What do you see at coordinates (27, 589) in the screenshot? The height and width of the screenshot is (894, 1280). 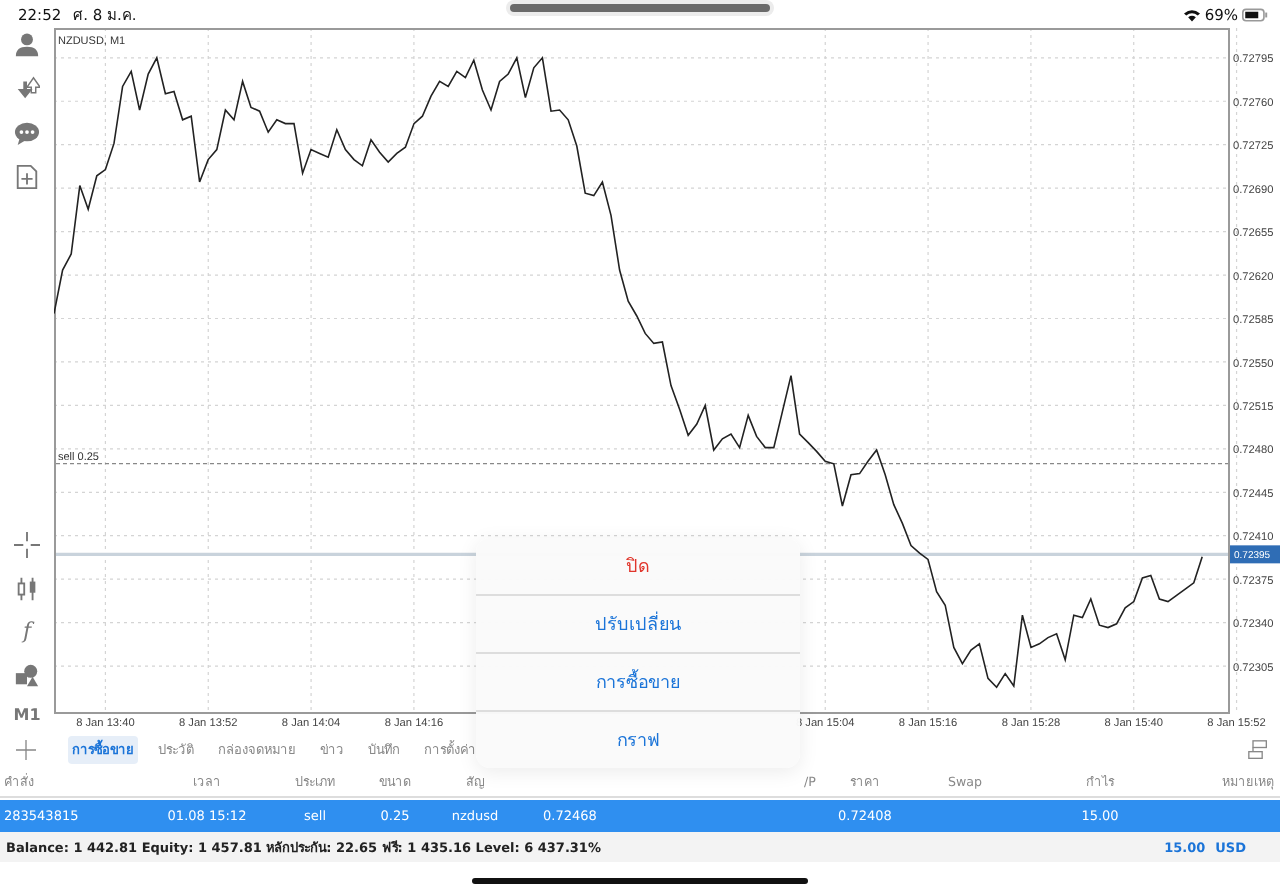 I see `candlestick-icon` at bounding box center [27, 589].